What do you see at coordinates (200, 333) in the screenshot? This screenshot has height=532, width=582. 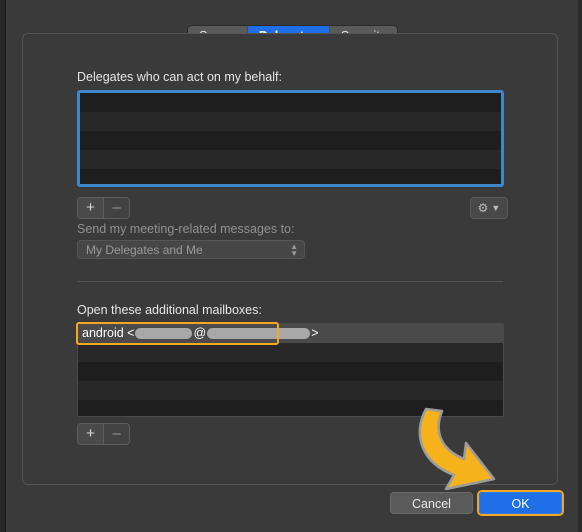 I see `mailbox-at-symbol: @` at bounding box center [200, 333].